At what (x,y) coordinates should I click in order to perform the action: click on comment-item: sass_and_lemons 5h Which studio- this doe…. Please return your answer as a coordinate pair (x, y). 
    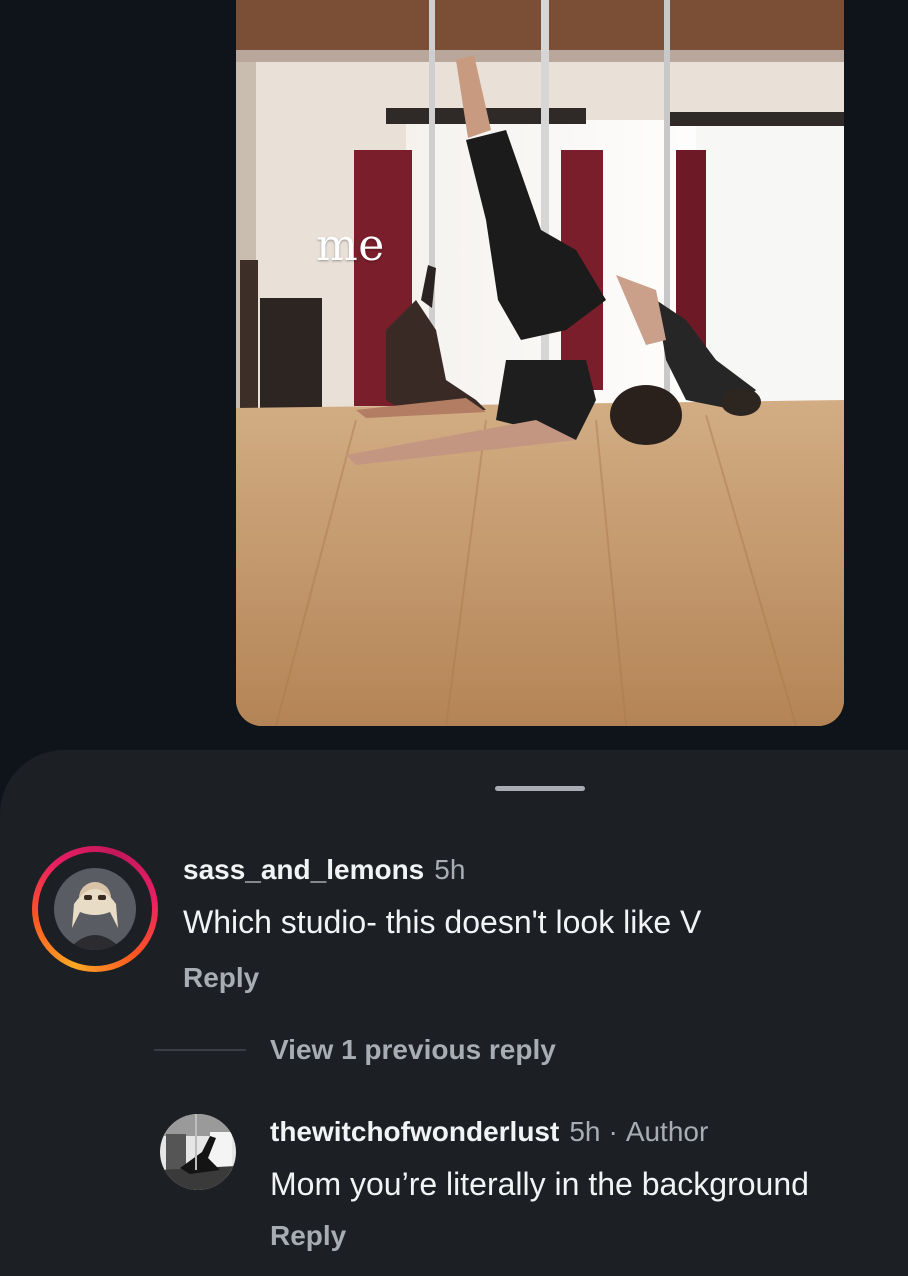
    Looking at the image, I should click on (454, 926).